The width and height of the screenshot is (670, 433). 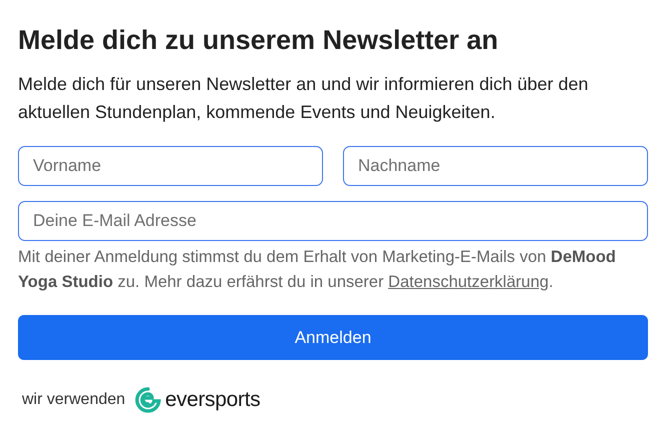 I want to click on consent-text: Mit deiner Anmeldung stimmst du dem Erhalt von Marketing-E-Mails von DeMood Yoga Studio zu. Mehr dazu erfährst du in unserer Datenschutzerklärung., so click(x=317, y=270).